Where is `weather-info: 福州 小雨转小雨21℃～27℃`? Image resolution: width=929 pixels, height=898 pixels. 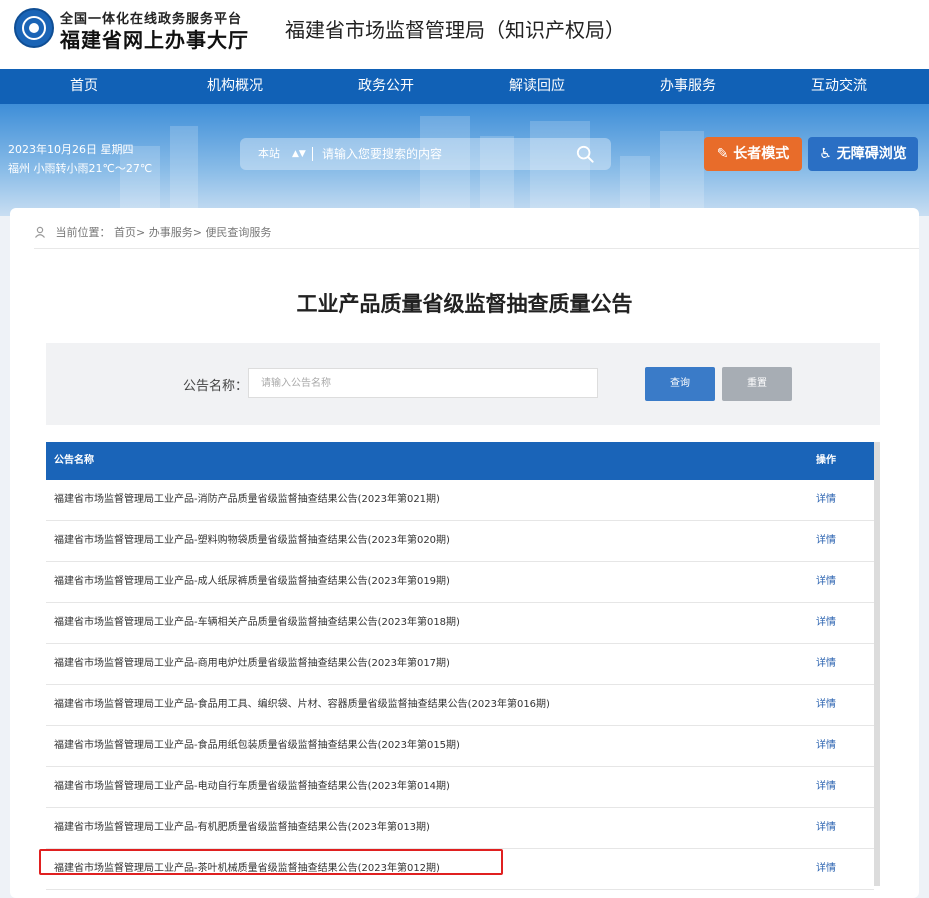
weather-info: 福州 小雨转小雨21℃～27℃ is located at coordinates (80, 168).